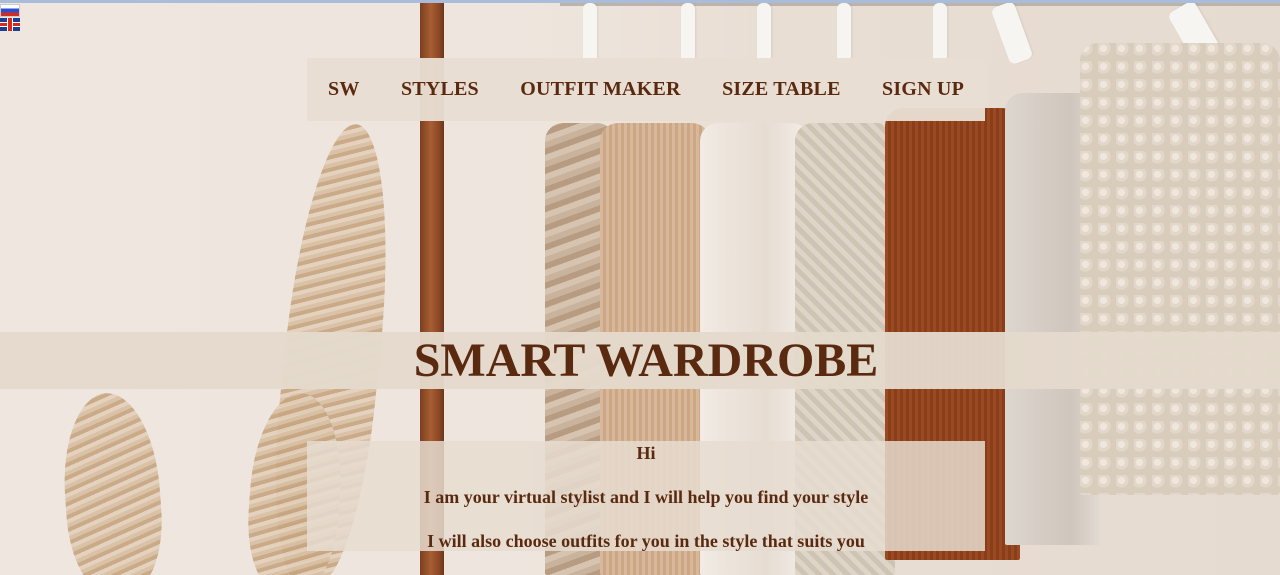 The width and height of the screenshot is (1280, 575). I want to click on clothes-rail, so click(920, 4).